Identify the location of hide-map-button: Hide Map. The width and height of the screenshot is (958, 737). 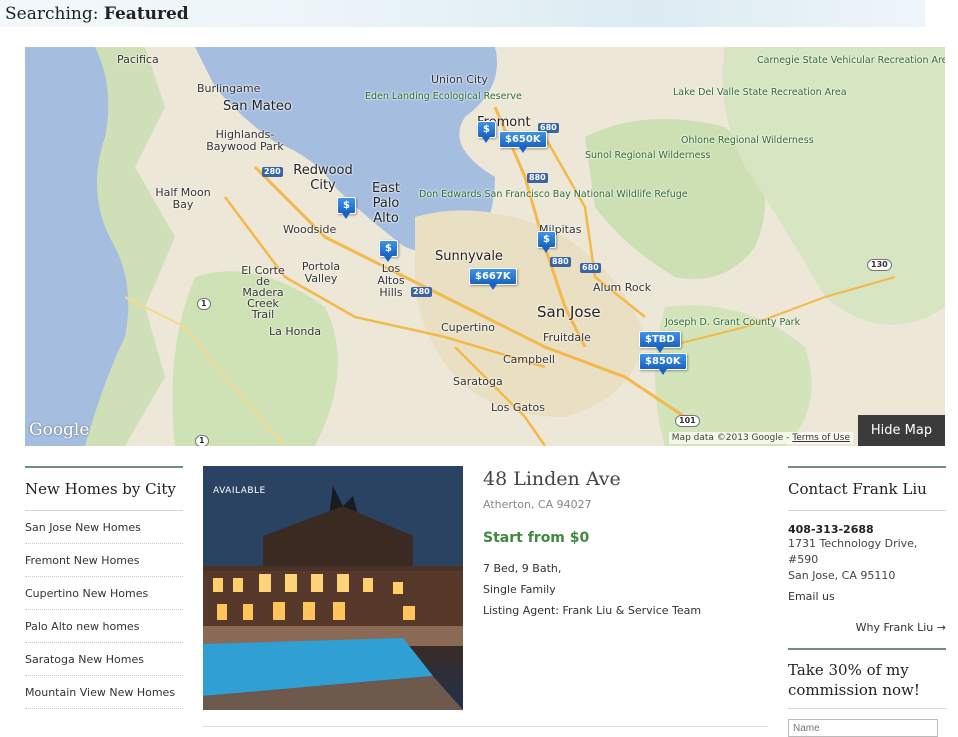
(901, 430).